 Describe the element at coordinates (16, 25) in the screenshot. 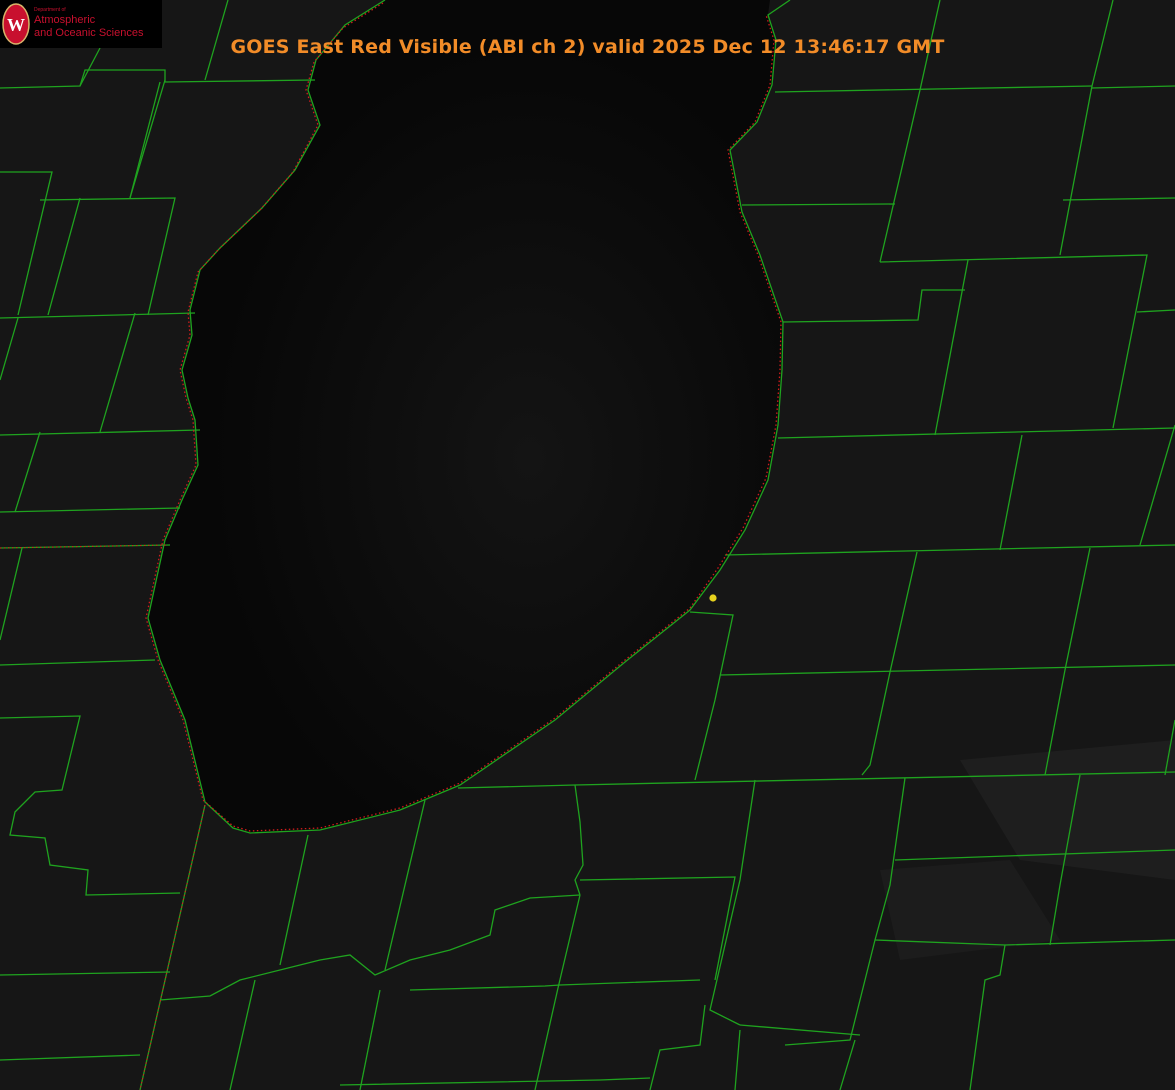

I see `seal-letter: W` at that location.